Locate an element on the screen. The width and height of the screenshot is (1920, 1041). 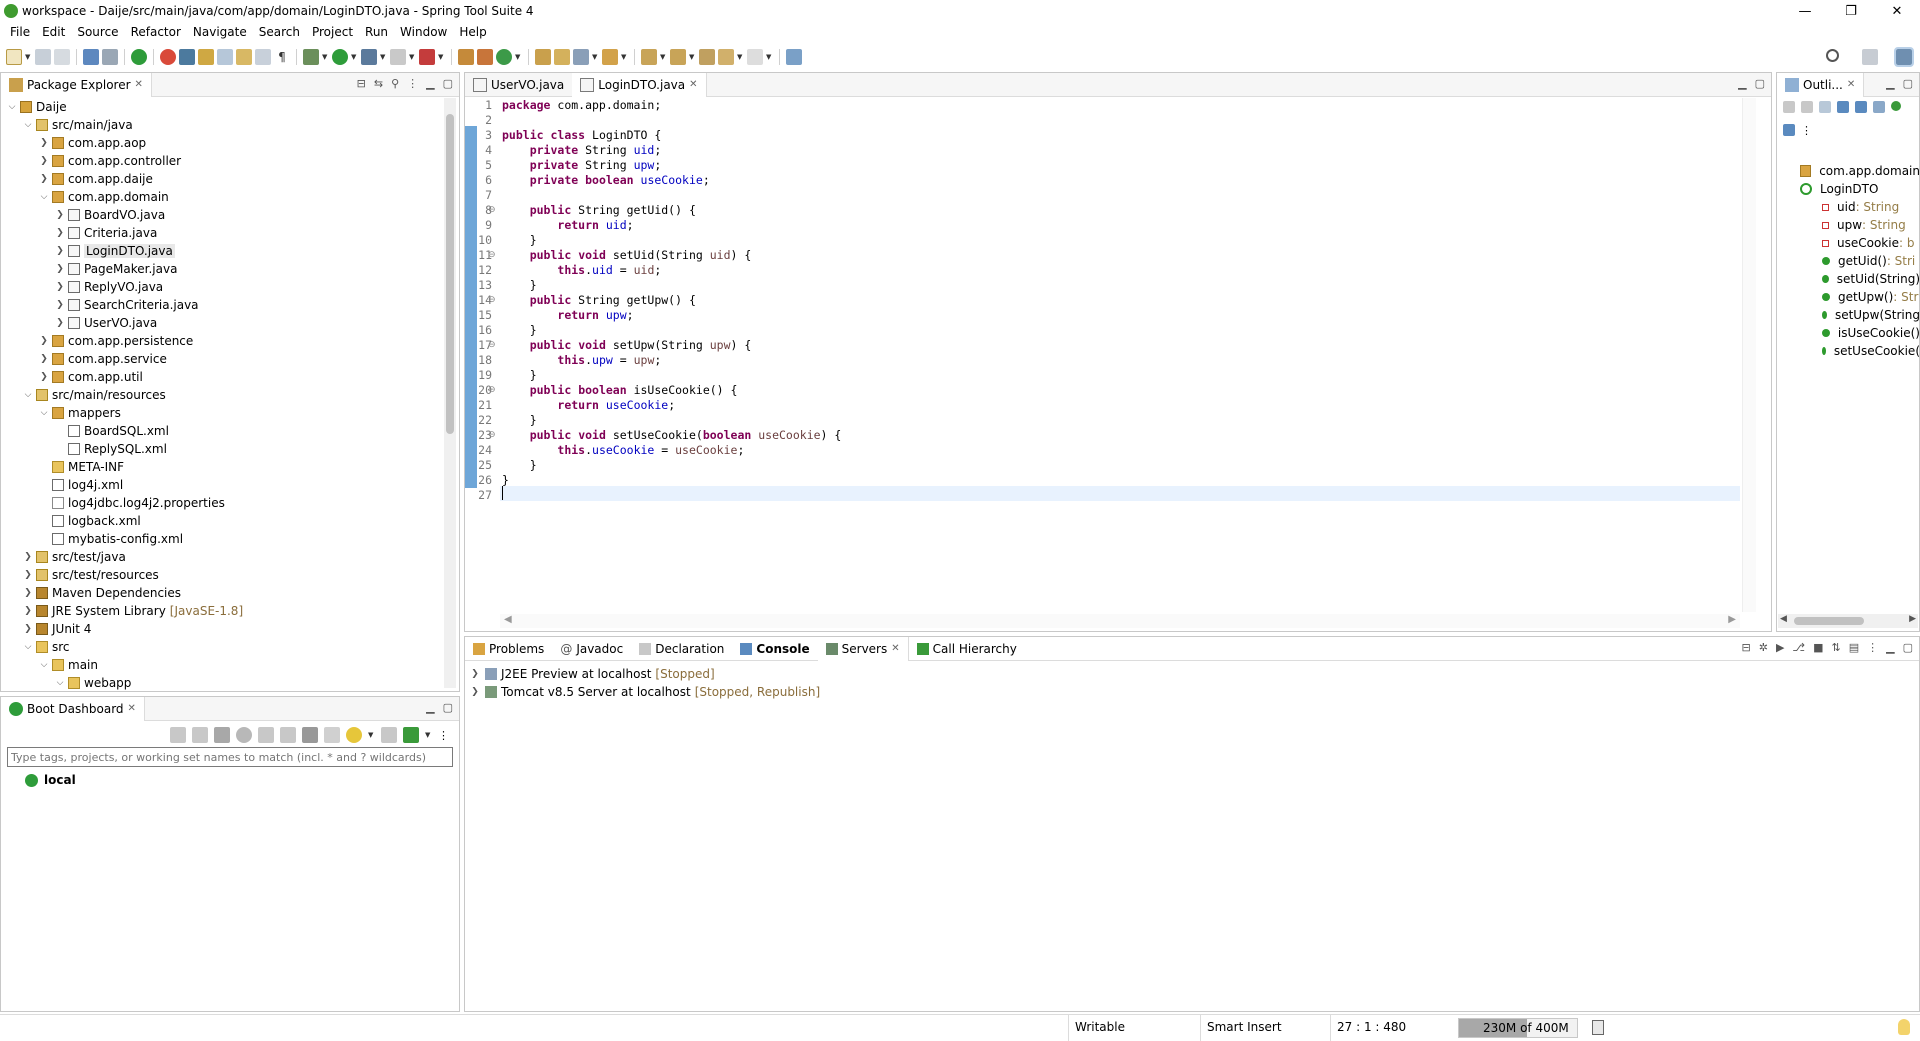
tab-javadoc: @ Javadoc is located at coordinates (591, 649).